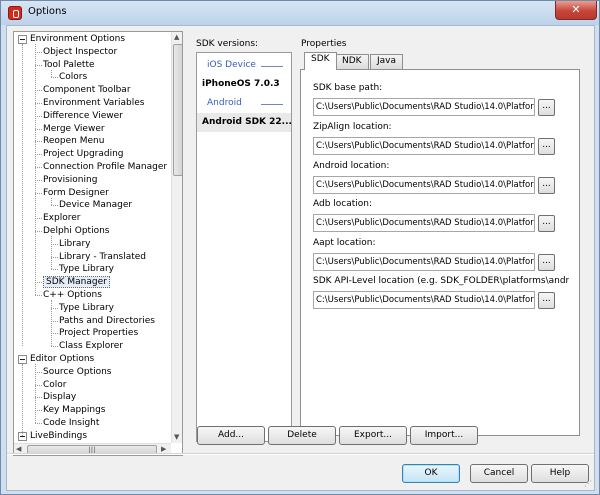 This screenshot has width=600, height=495. What do you see at coordinates (348, 88) in the screenshot?
I see `sdk-base-path-label: SDK base path:` at bounding box center [348, 88].